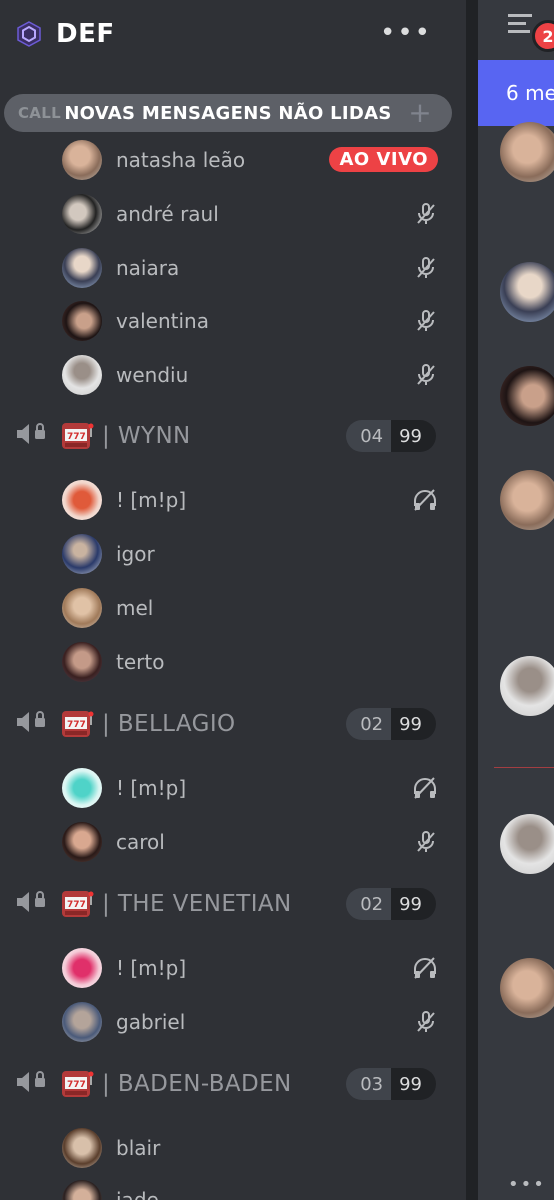  I want to click on voice-user: terto, so click(257, 662).